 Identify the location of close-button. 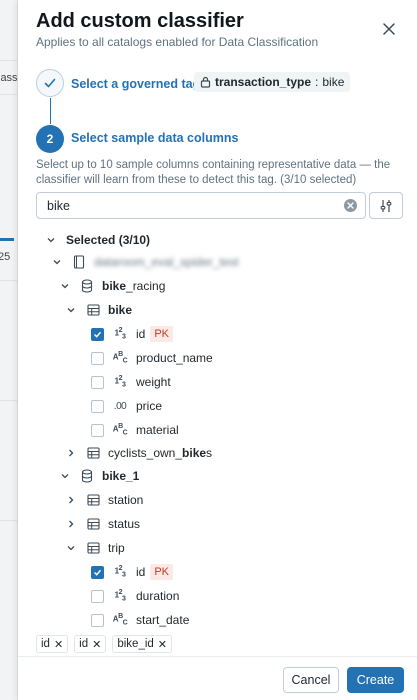
(389, 29).